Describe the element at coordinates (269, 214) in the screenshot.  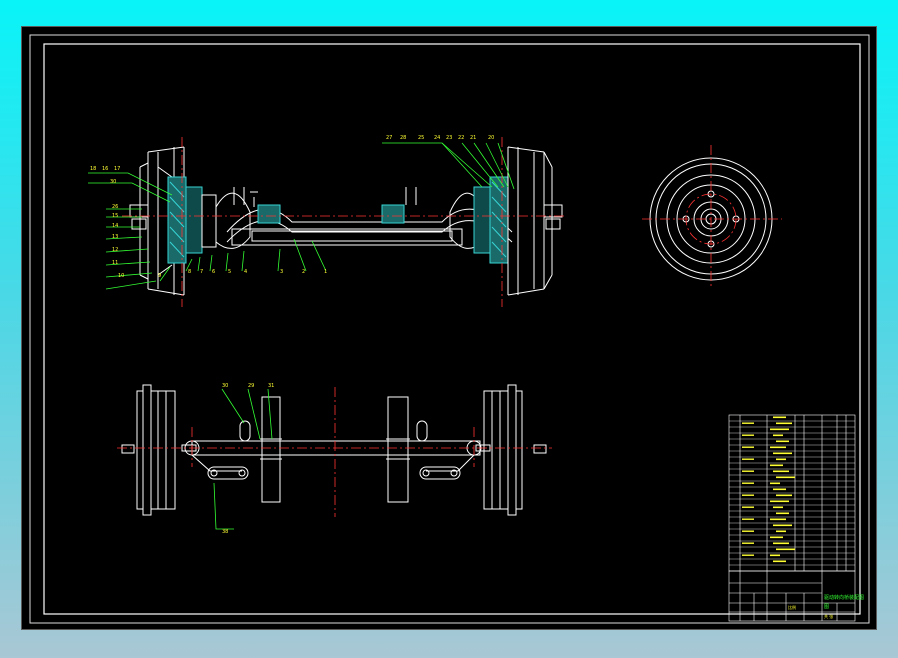
I see `left-spring-pad` at that location.